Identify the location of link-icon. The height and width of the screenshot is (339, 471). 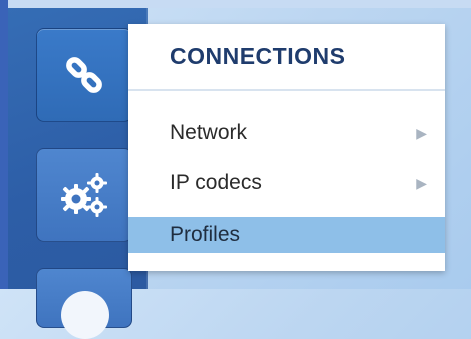
(84, 75).